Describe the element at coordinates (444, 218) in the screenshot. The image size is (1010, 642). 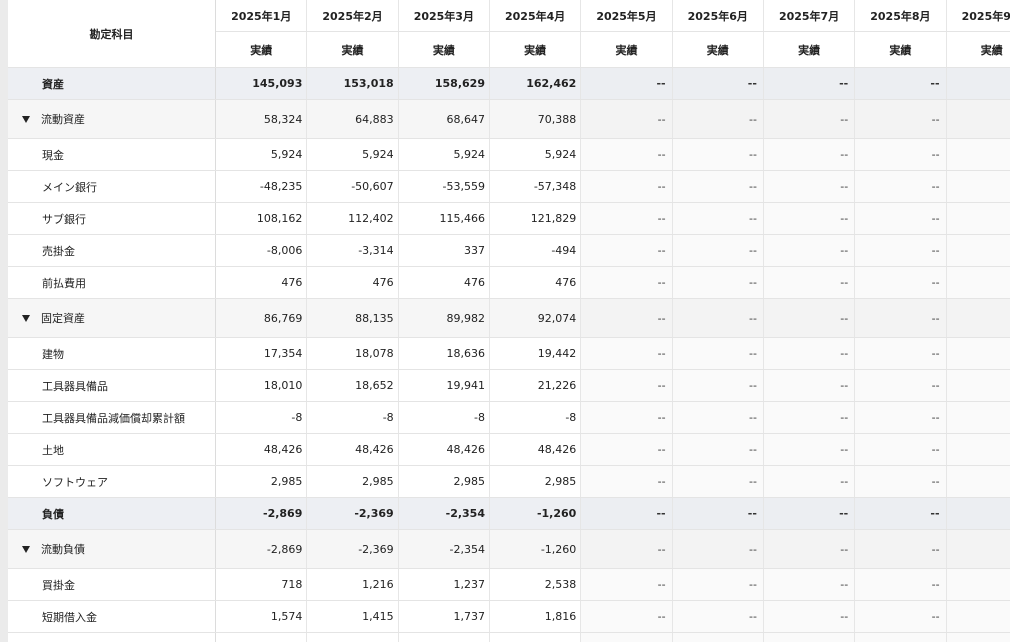
I see `value-cell: 115,466` at that location.